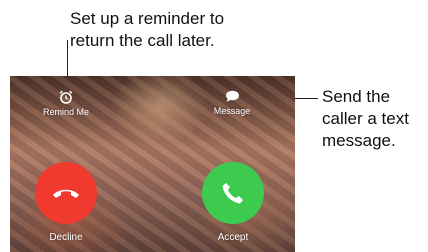 The height and width of the screenshot is (252, 428). I want to click on reminder-callout-line-2: return the call later., so click(142, 40).